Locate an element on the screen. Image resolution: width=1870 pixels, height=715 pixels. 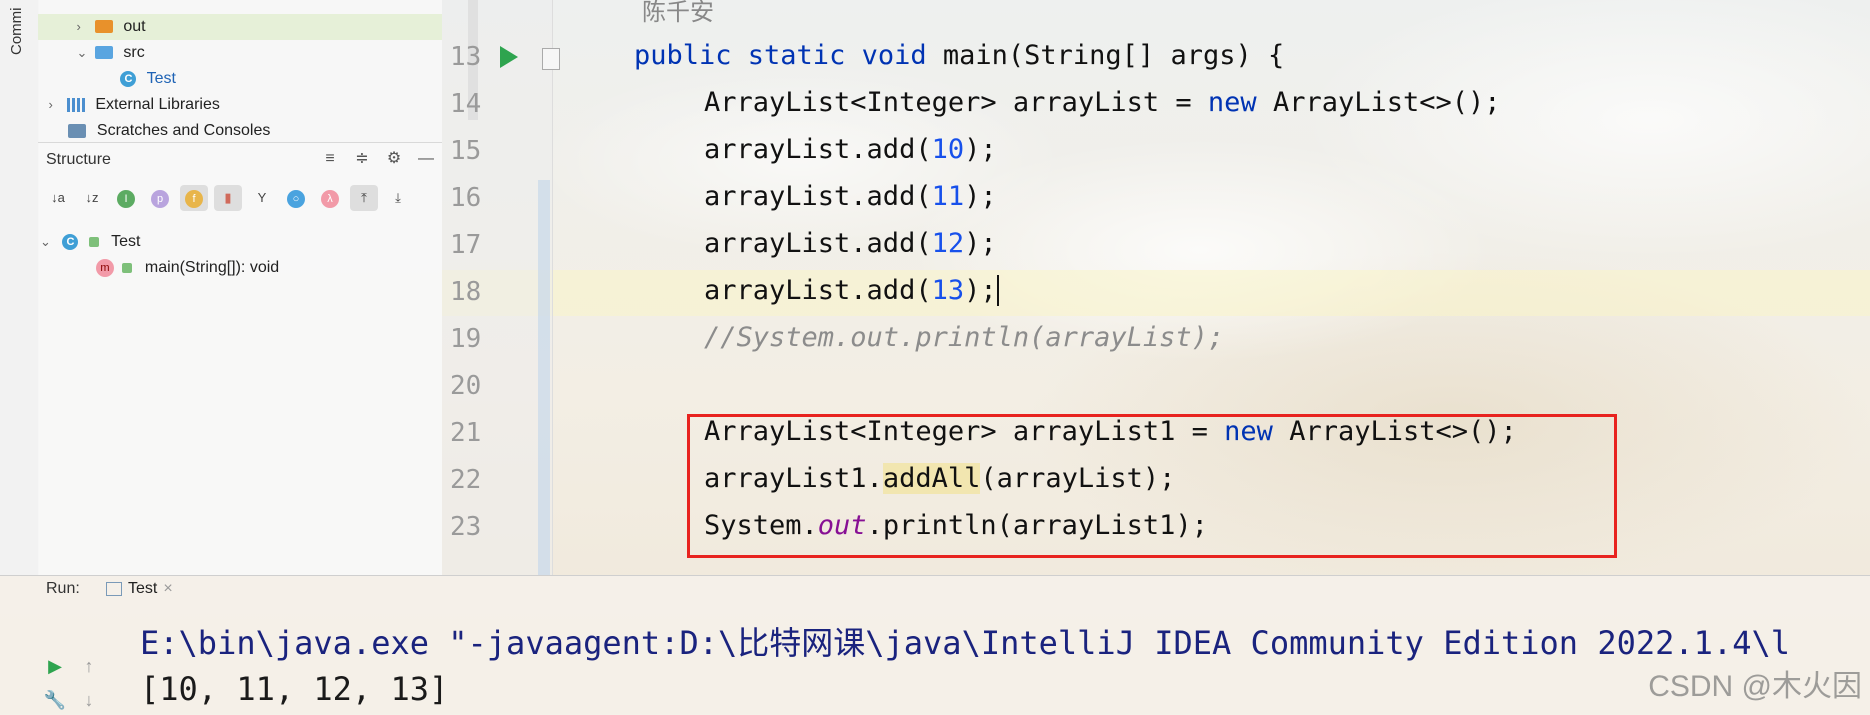
run-tab-label: Test is located at coordinates (143, 588).